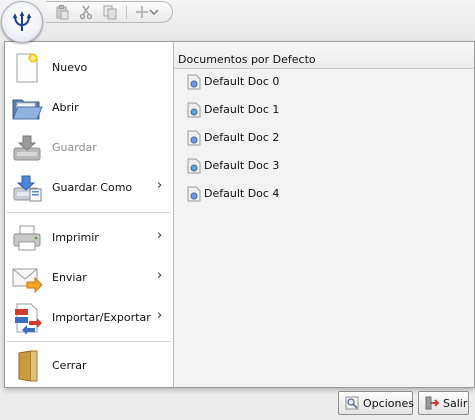 This screenshot has width=475, height=420. What do you see at coordinates (242, 109) in the screenshot?
I see `recent-document-name: Default Doc 1` at bounding box center [242, 109].